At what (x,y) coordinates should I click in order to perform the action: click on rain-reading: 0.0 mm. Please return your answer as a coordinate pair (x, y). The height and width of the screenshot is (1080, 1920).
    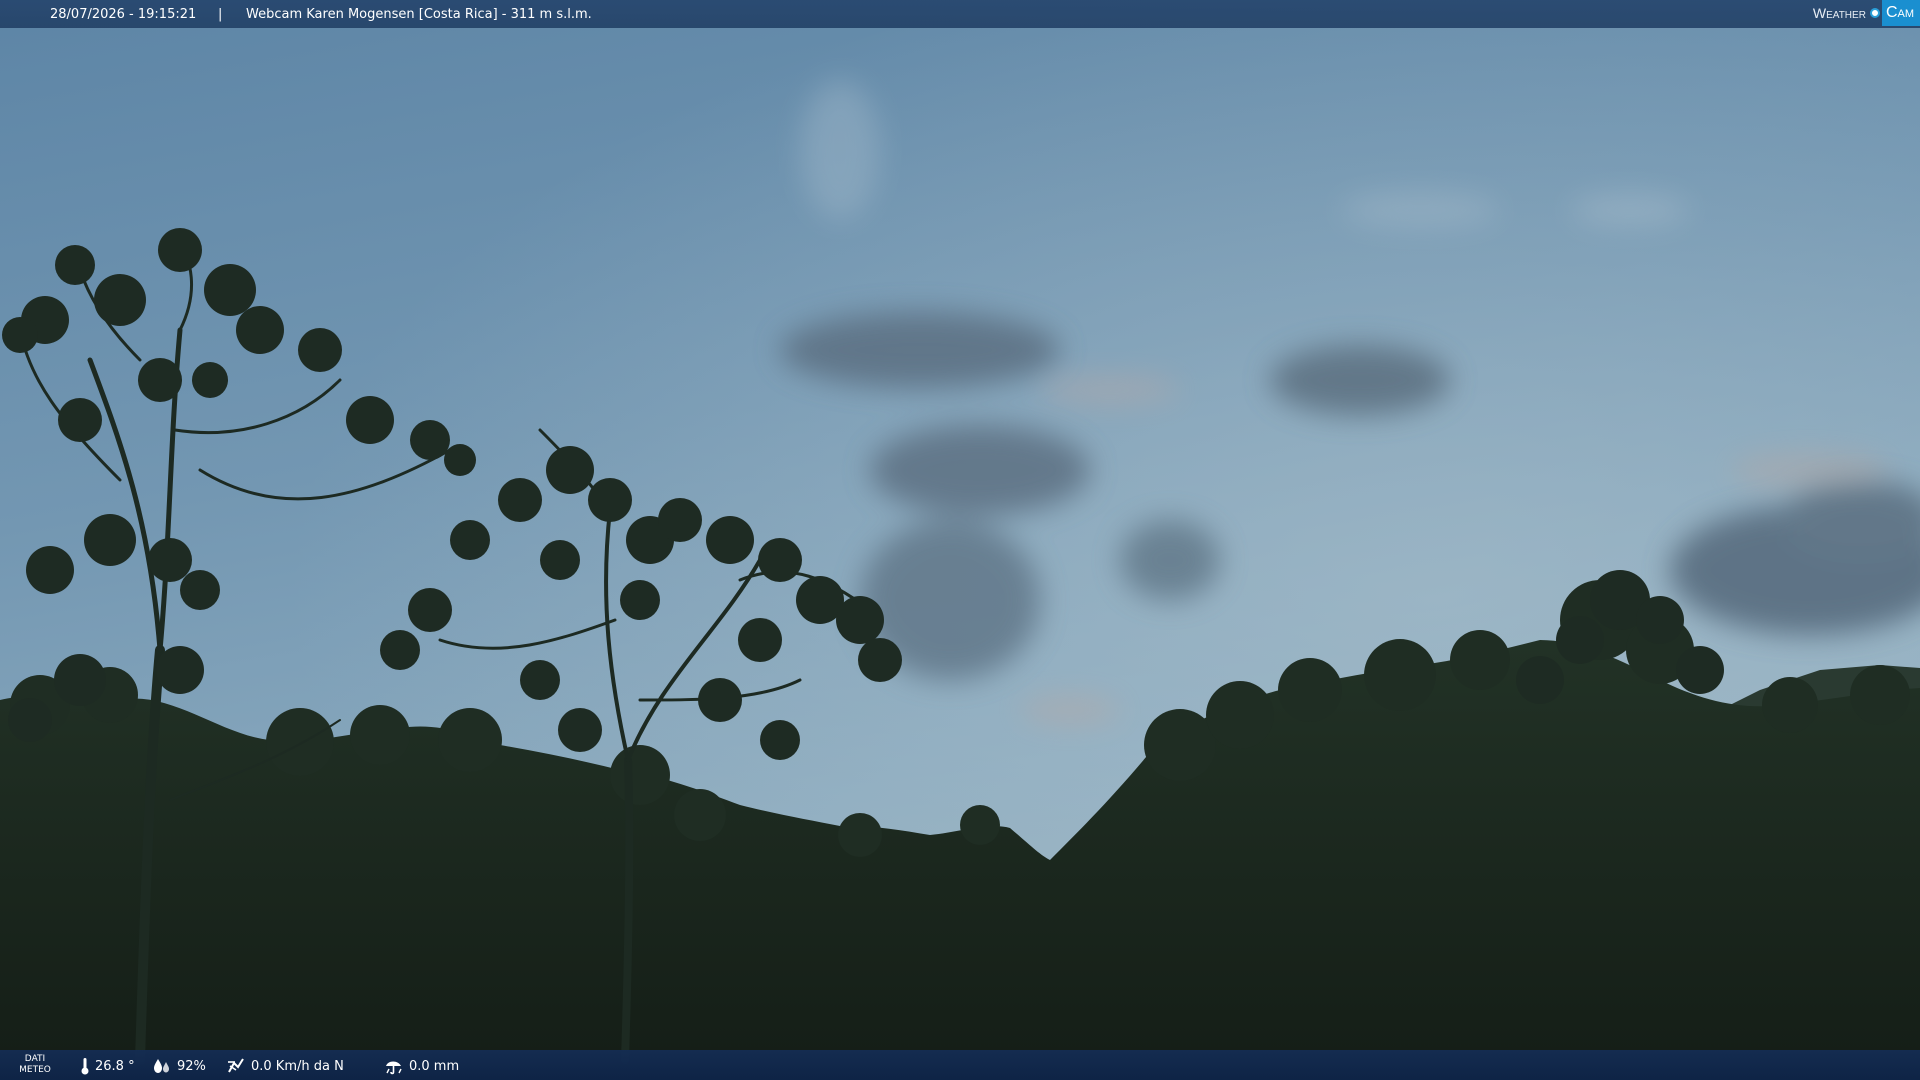
    Looking at the image, I should click on (421, 1066).